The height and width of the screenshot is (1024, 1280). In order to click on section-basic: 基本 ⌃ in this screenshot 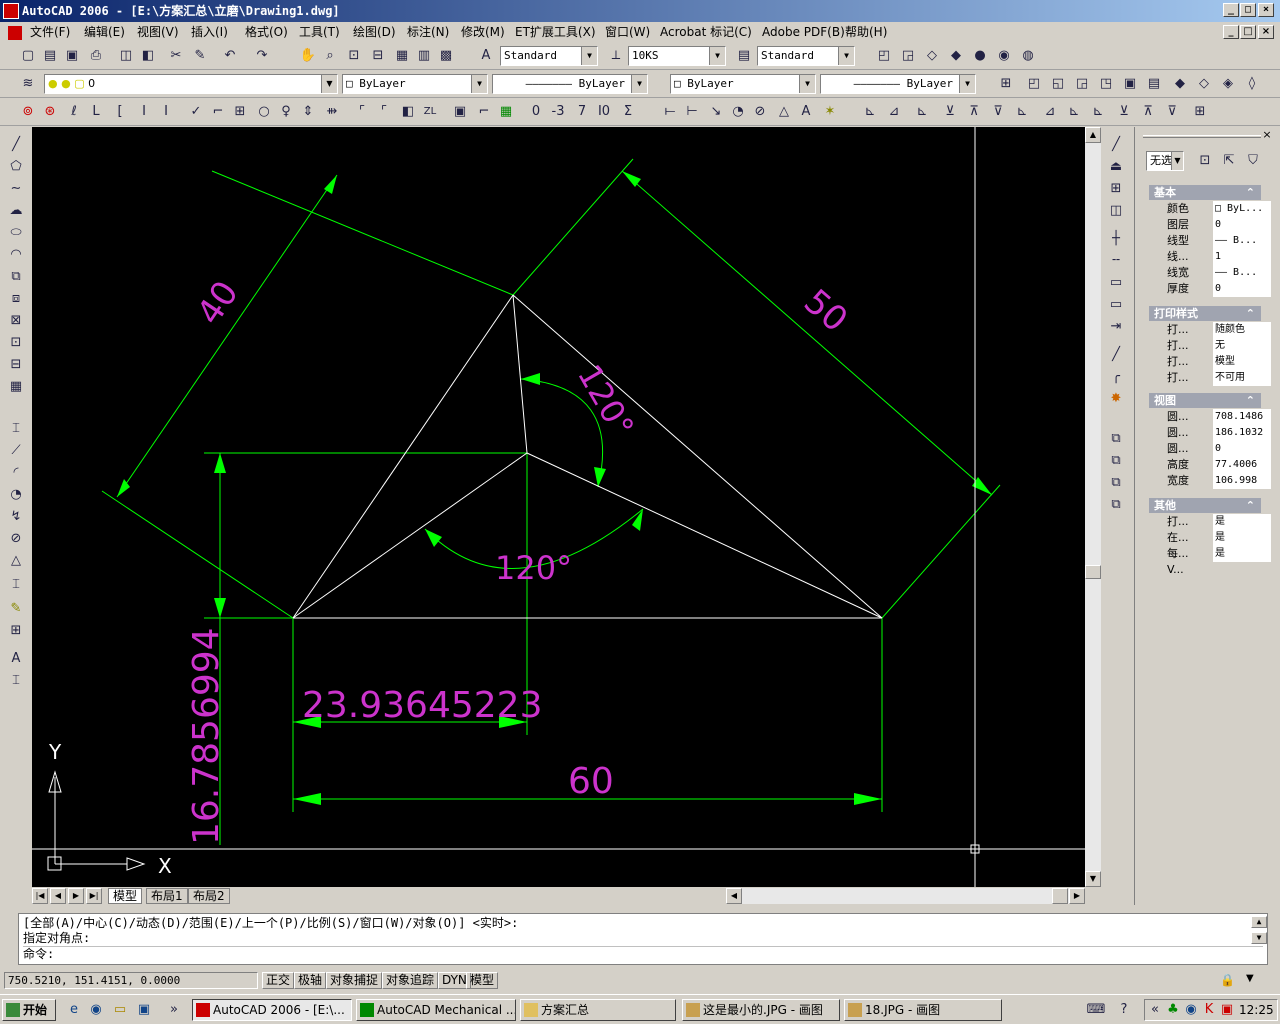, I will do `click(1205, 192)`.